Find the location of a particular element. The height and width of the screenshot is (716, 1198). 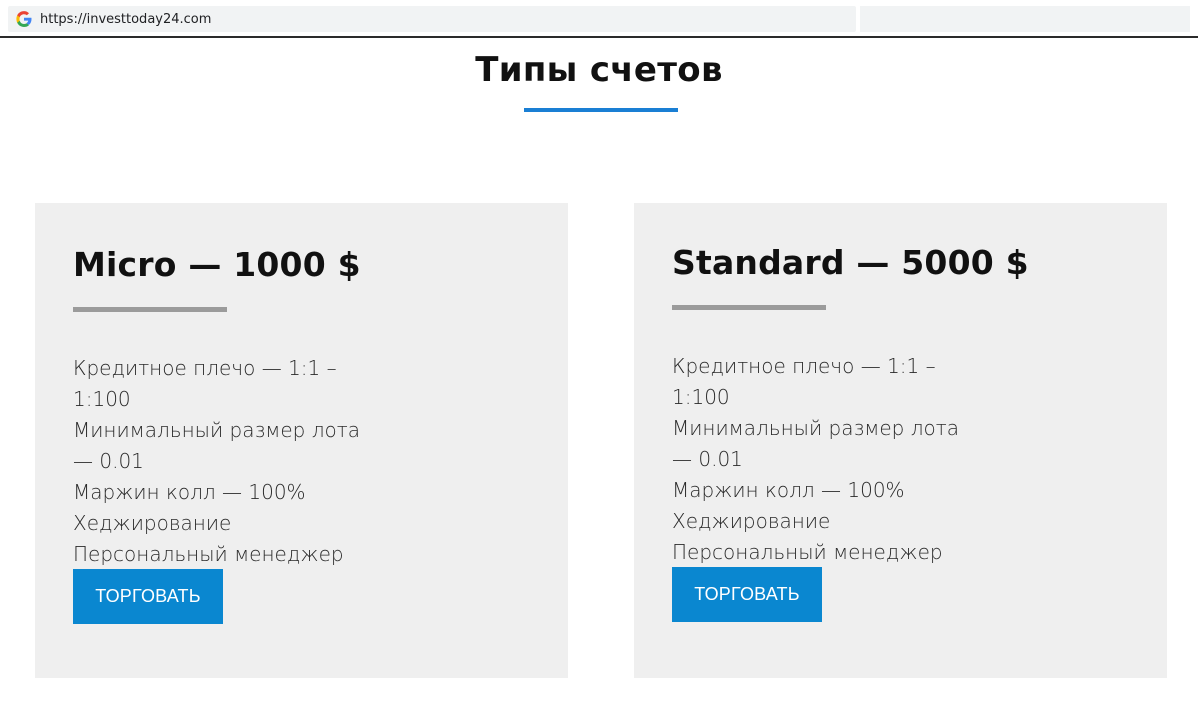

url-text: https://investtoday24.com is located at coordinates (125, 19).